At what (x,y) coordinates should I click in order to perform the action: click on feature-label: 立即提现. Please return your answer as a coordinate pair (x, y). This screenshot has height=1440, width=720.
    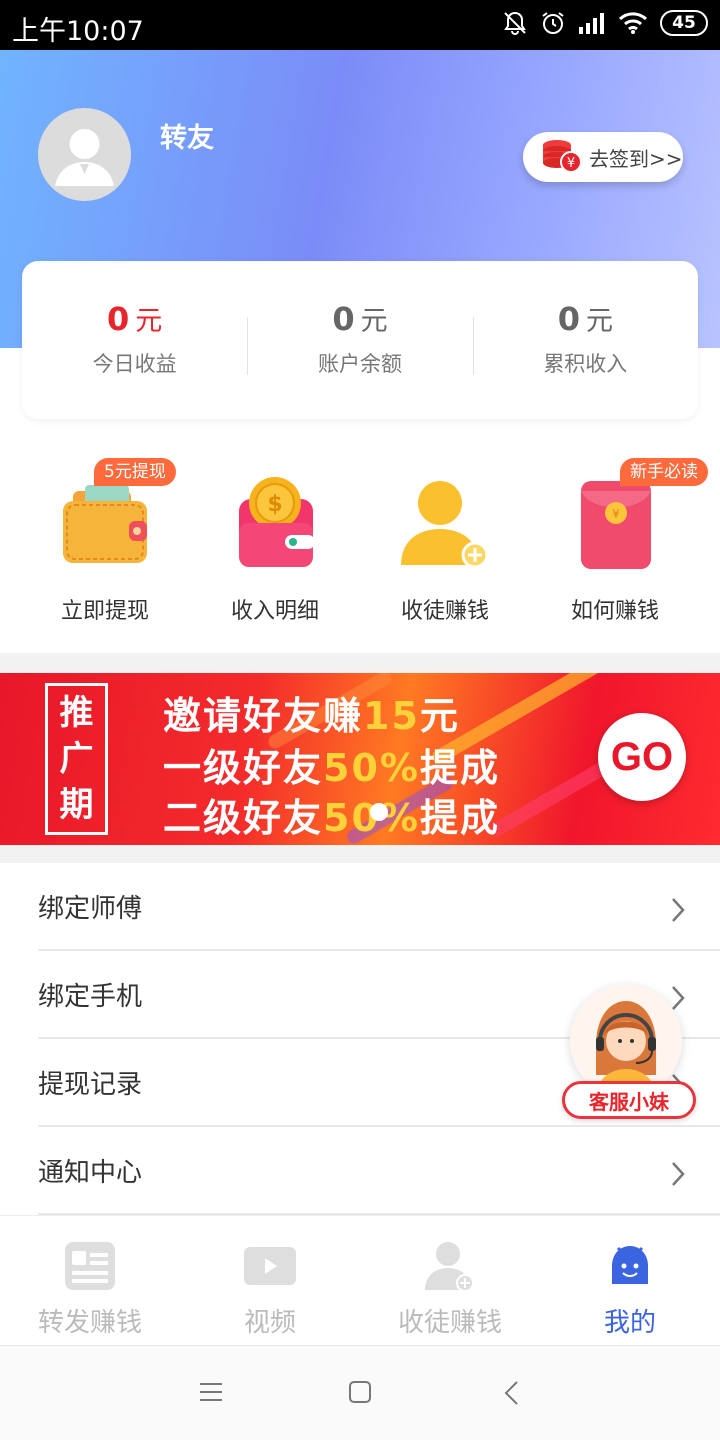
    Looking at the image, I should click on (104, 611).